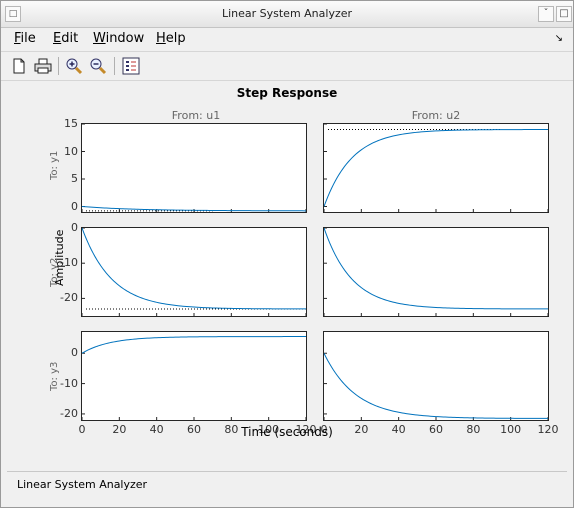 The image size is (574, 508). I want to click on window-title: Linear System Analyzer, so click(287, 13).